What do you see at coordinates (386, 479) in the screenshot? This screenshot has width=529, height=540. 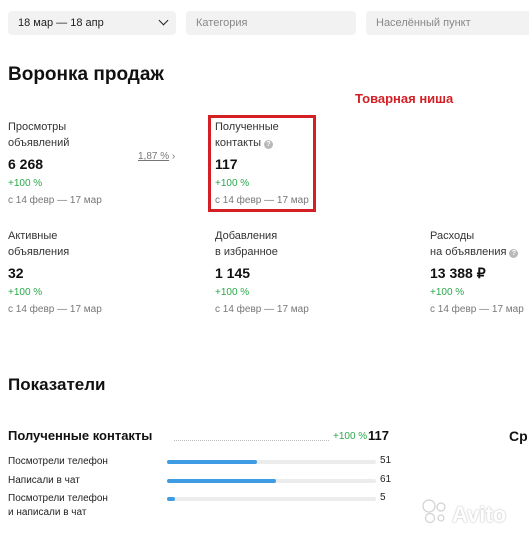 I see `row-value: 61` at bounding box center [386, 479].